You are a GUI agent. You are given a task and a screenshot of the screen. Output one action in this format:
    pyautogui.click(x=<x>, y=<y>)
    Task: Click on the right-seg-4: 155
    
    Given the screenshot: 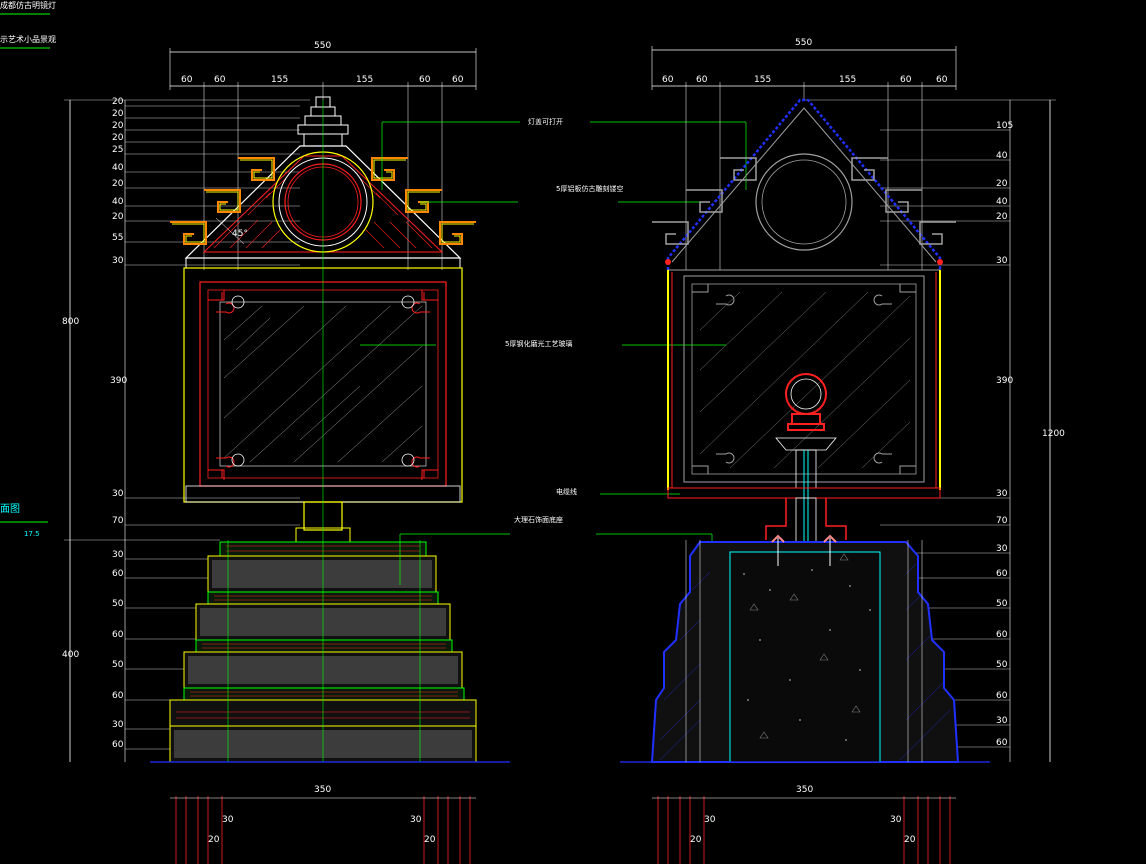 What is the action you would take?
    pyautogui.click(x=847, y=80)
    